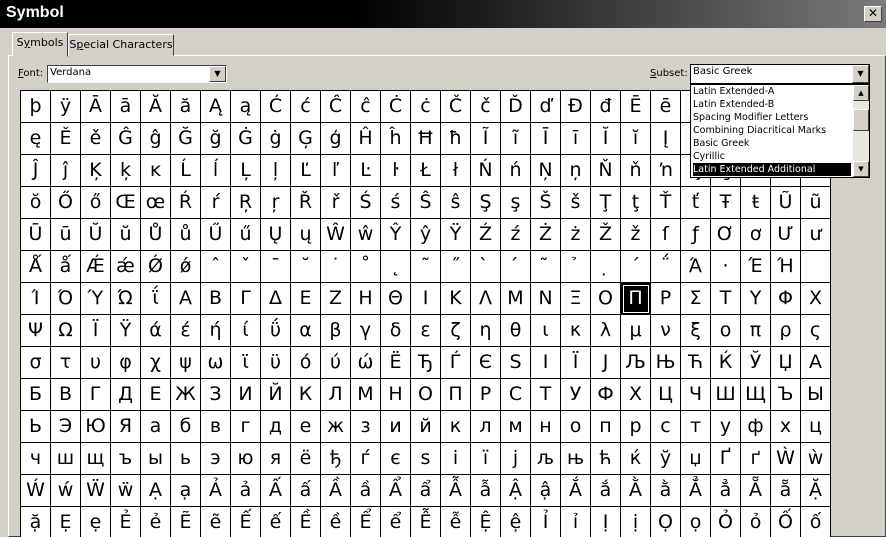 The width and height of the screenshot is (886, 537). I want to click on symbol-cell: Ễ, so click(426, 522).